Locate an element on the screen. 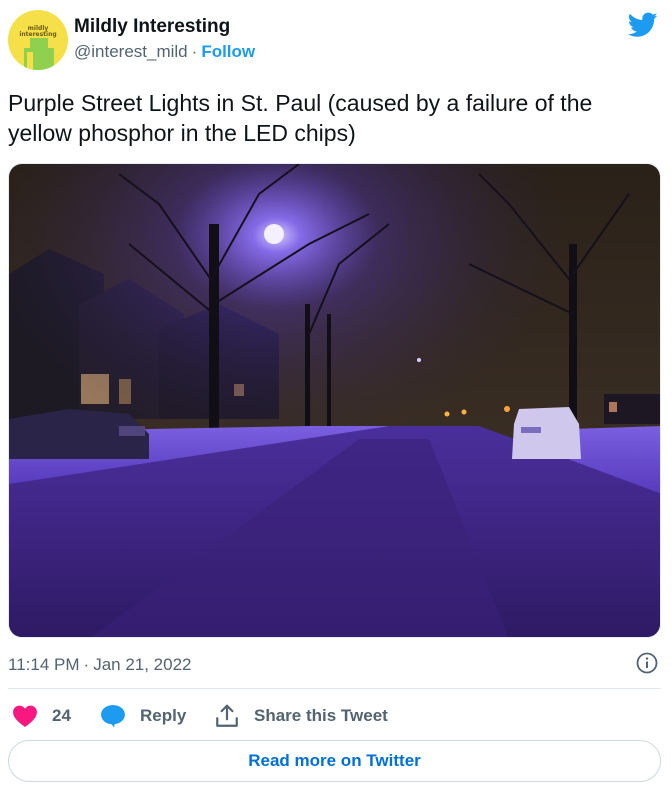 This screenshot has height=790, width=672. info-icon is located at coordinates (647, 663).